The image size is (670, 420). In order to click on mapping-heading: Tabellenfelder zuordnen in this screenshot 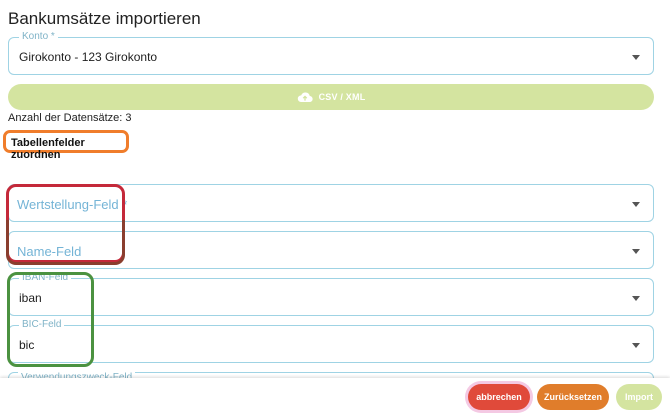, I will do `click(66, 145)`.